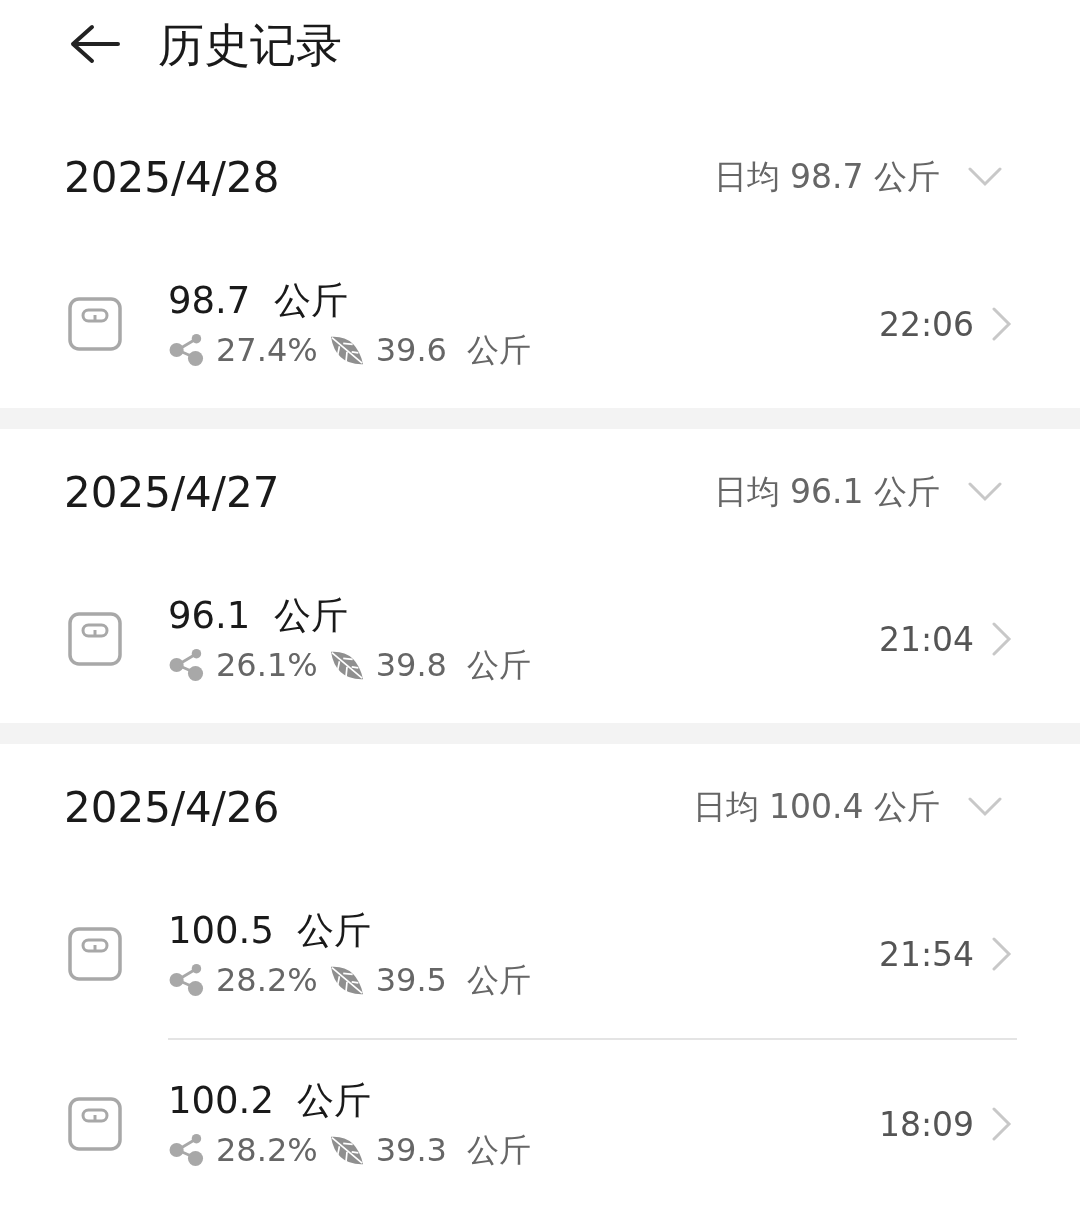  What do you see at coordinates (926, 639) in the screenshot?
I see `record-time: 21:04` at bounding box center [926, 639].